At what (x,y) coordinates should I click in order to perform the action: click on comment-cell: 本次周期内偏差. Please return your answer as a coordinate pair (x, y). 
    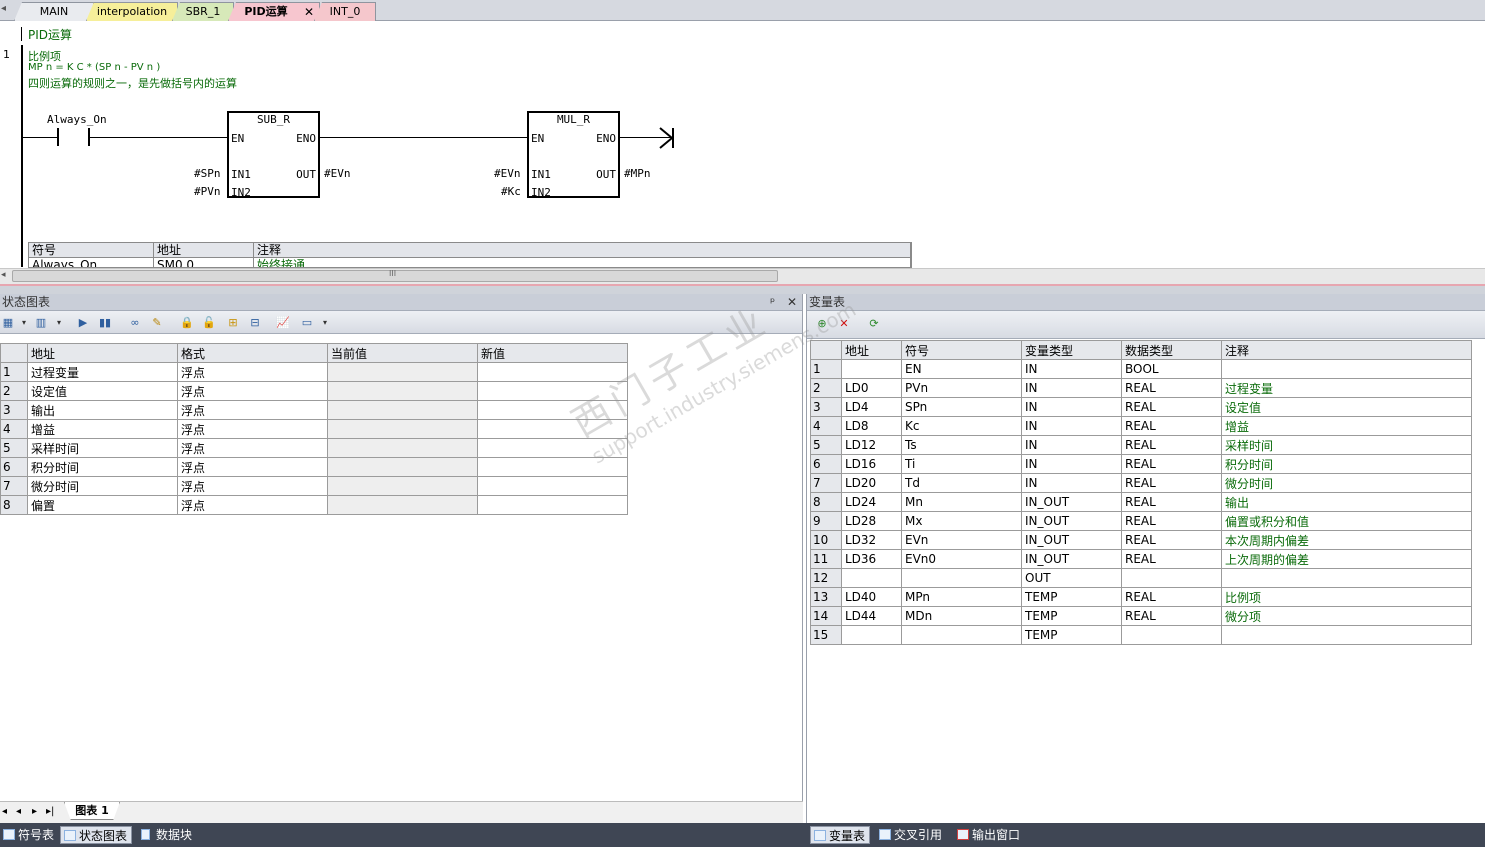
    Looking at the image, I should click on (1346, 540).